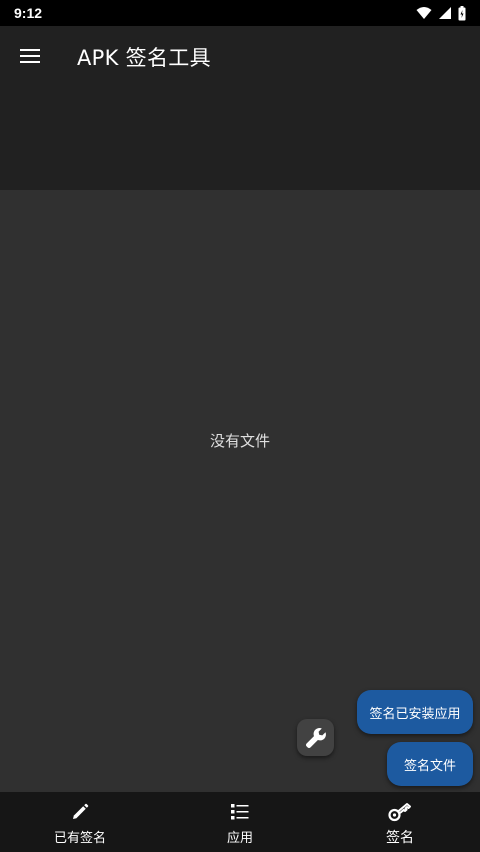 The height and width of the screenshot is (852, 480). I want to click on sign-installed-app-button: 签名已安装应用, so click(415, 712).